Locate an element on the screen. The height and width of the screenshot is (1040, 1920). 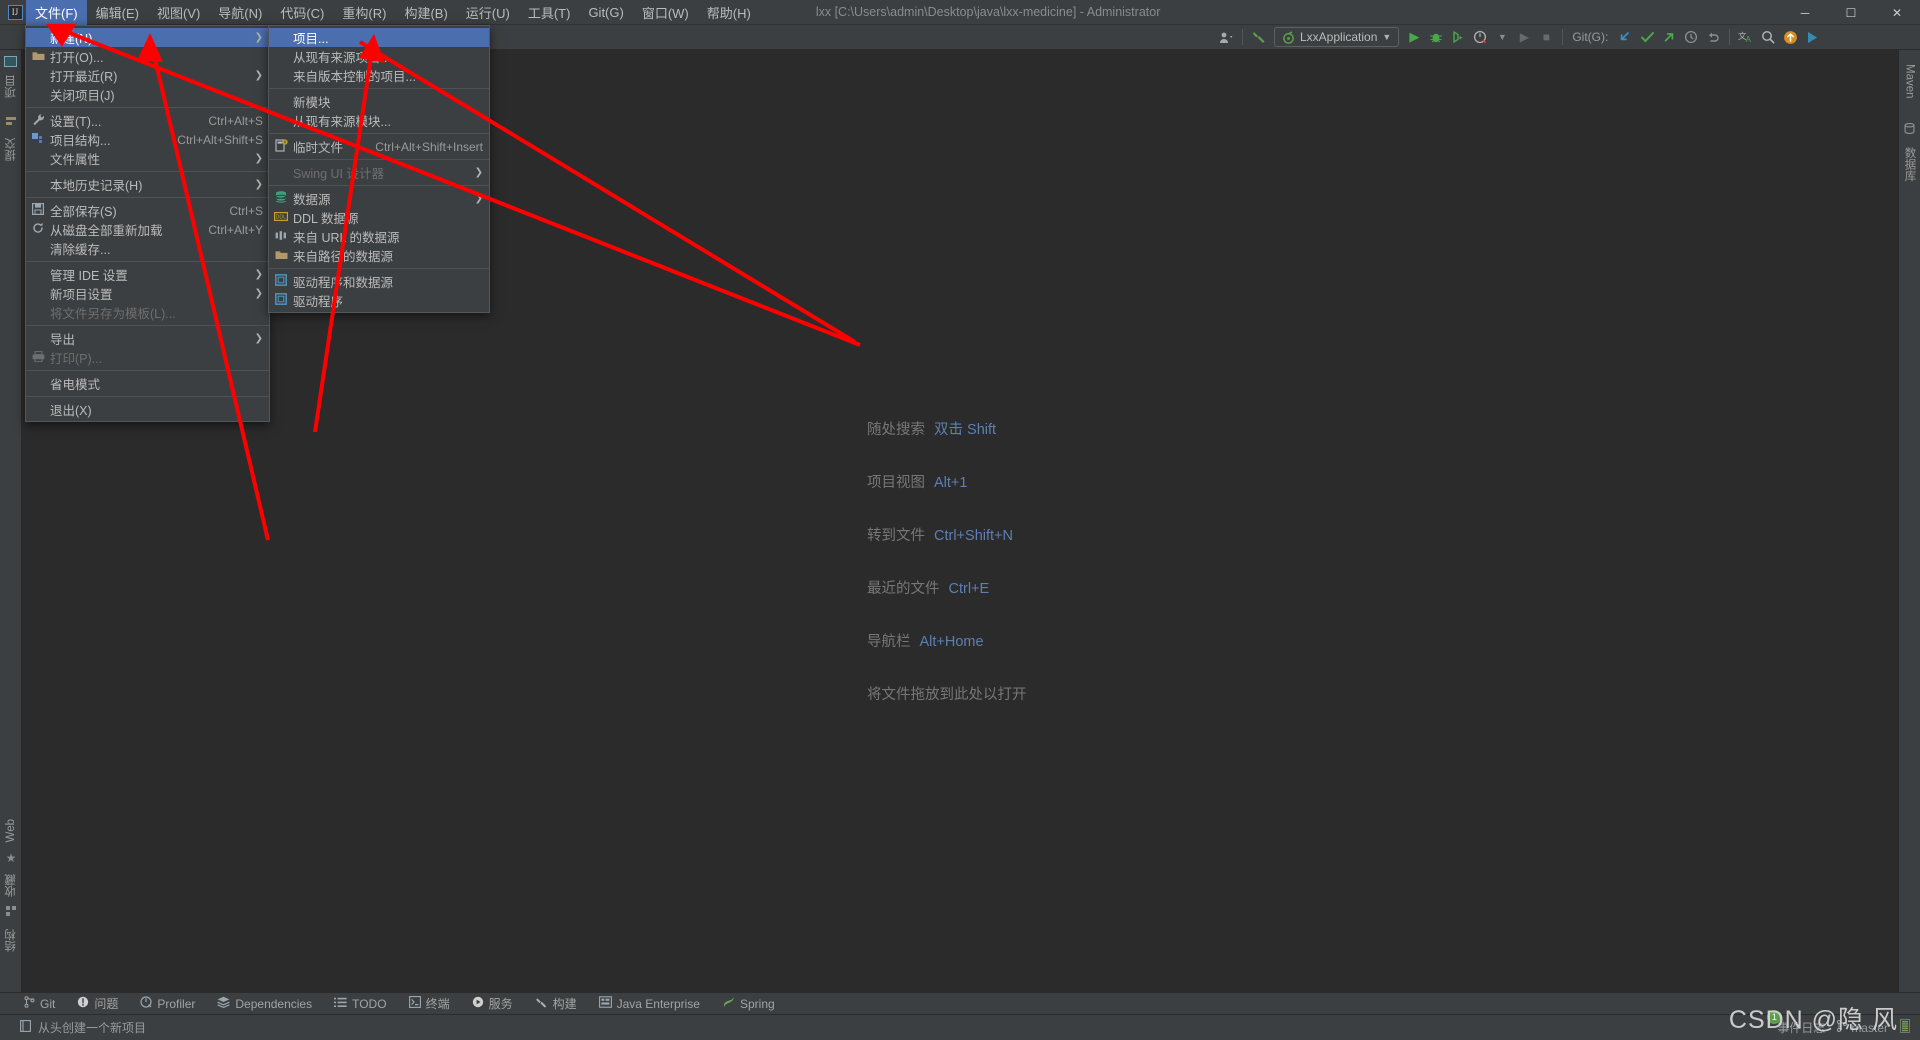
new-submenu-item-14: 来自路径的数据源 is located at coordinates (379, 255).